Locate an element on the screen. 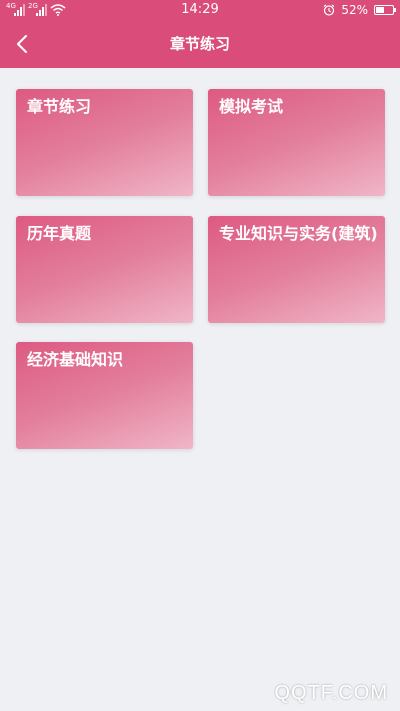 The height and width of the screenshot is (711, 400). card-label: 专业知识与实务(建筑) is located at coordinates (298, 233).